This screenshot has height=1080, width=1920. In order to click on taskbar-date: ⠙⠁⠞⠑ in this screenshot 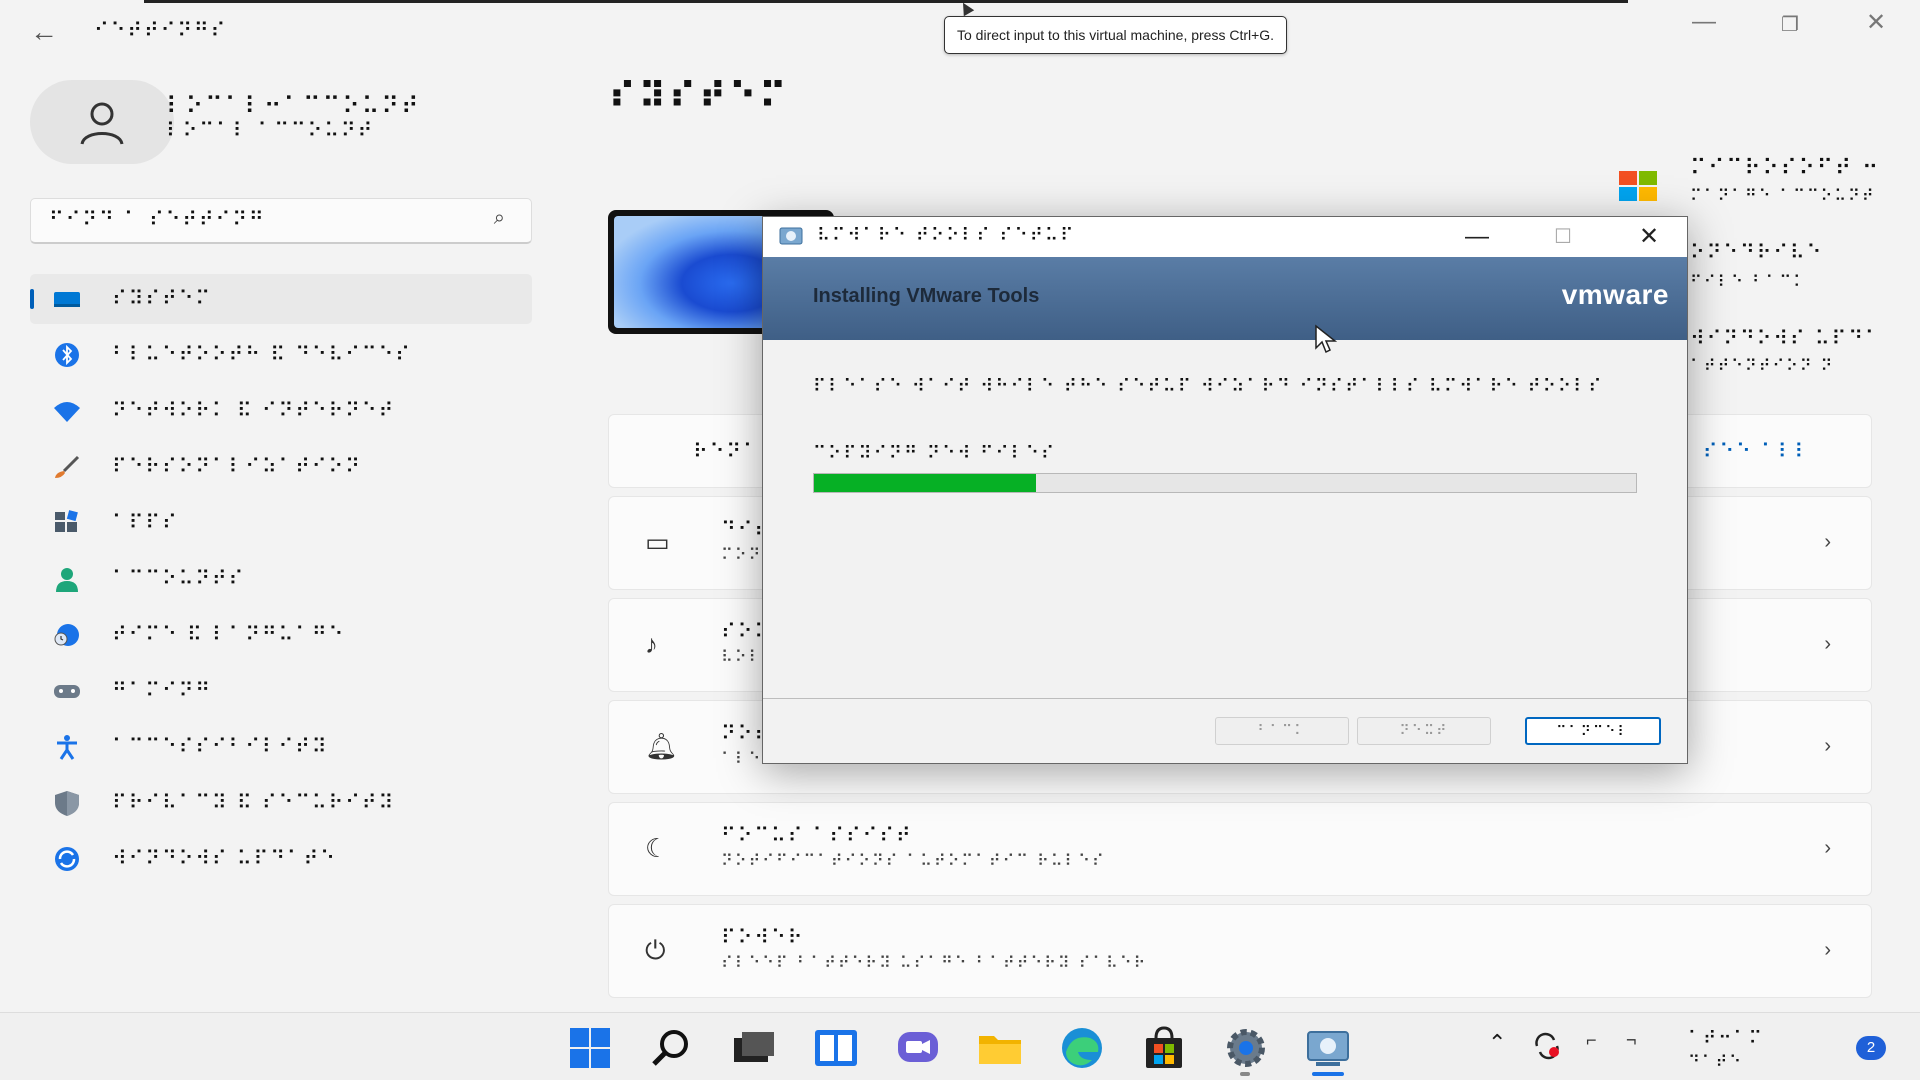, I will do `click(1715, 1061)`.